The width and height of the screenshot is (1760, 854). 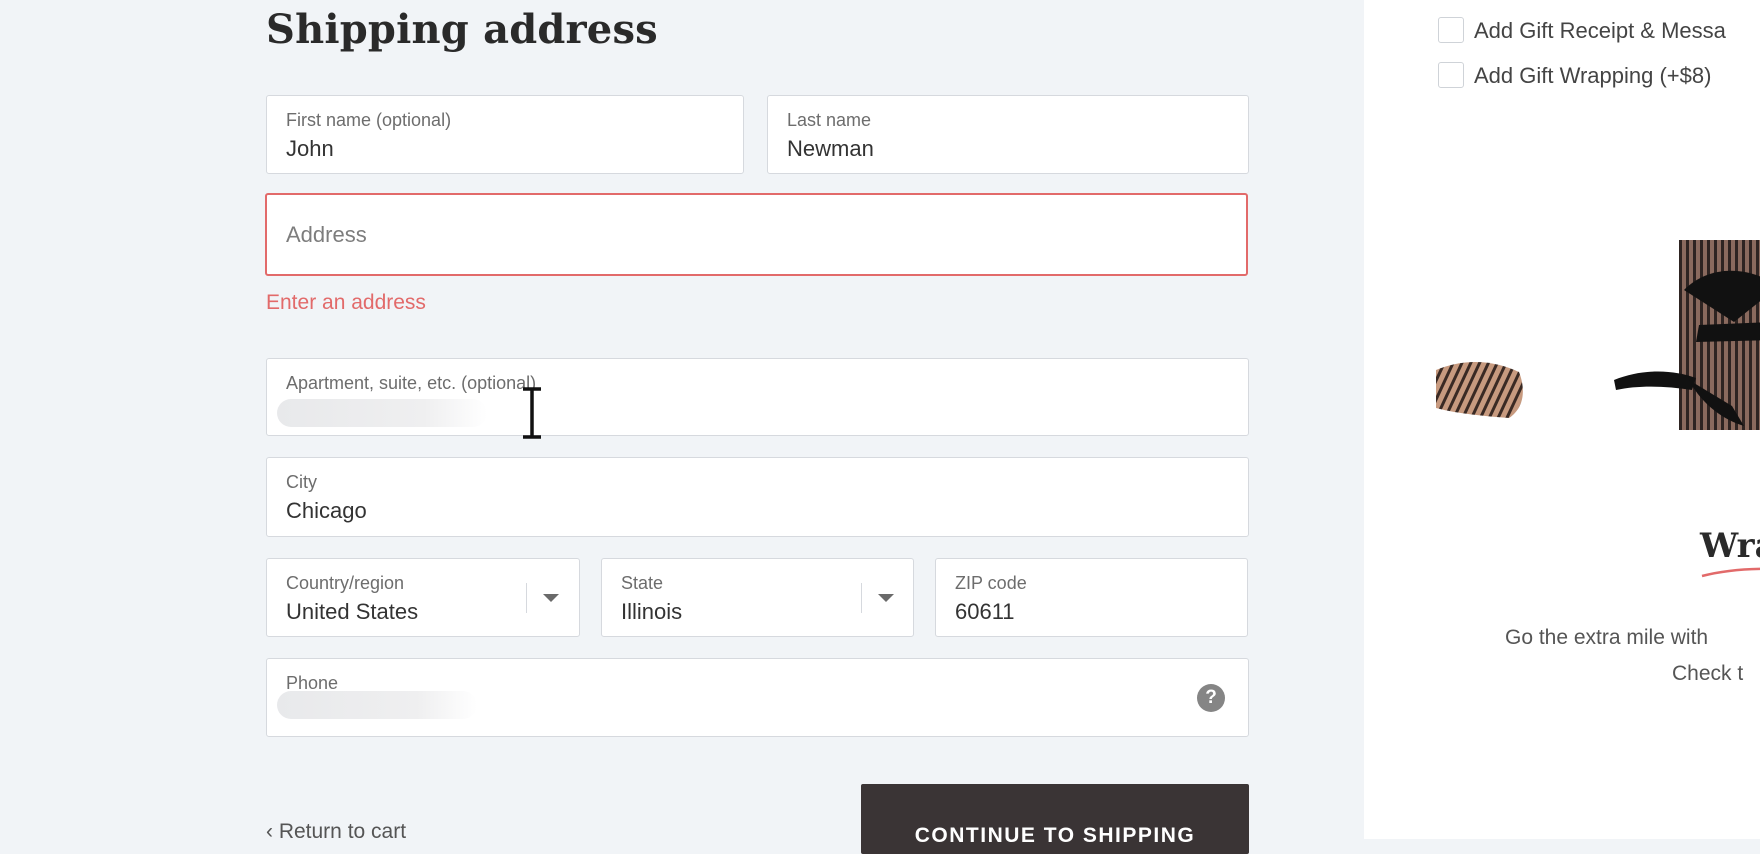 What do you see at coordinates (1008, 134) in the screenshot?
I see `last-name-field: Last name Newman` at bounding box center [1008, 134].